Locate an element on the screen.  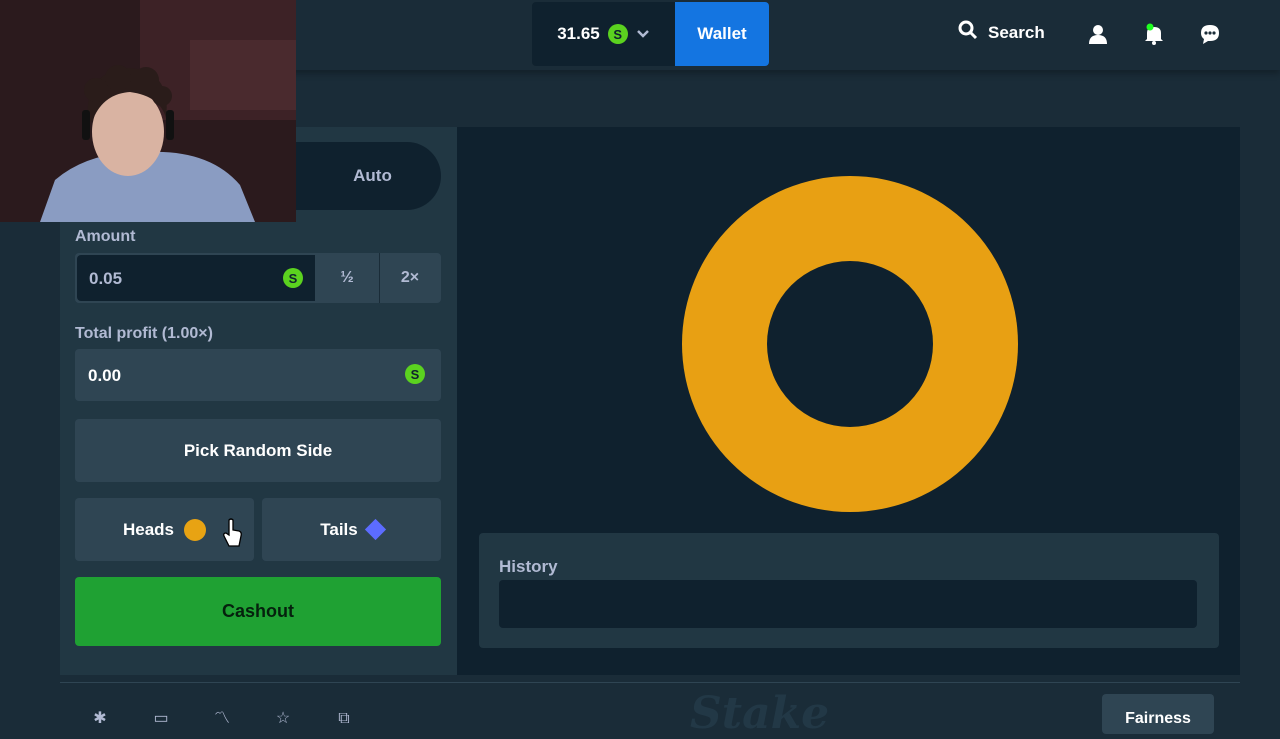
amount-label: Amount is located at coordinates (105, 236).